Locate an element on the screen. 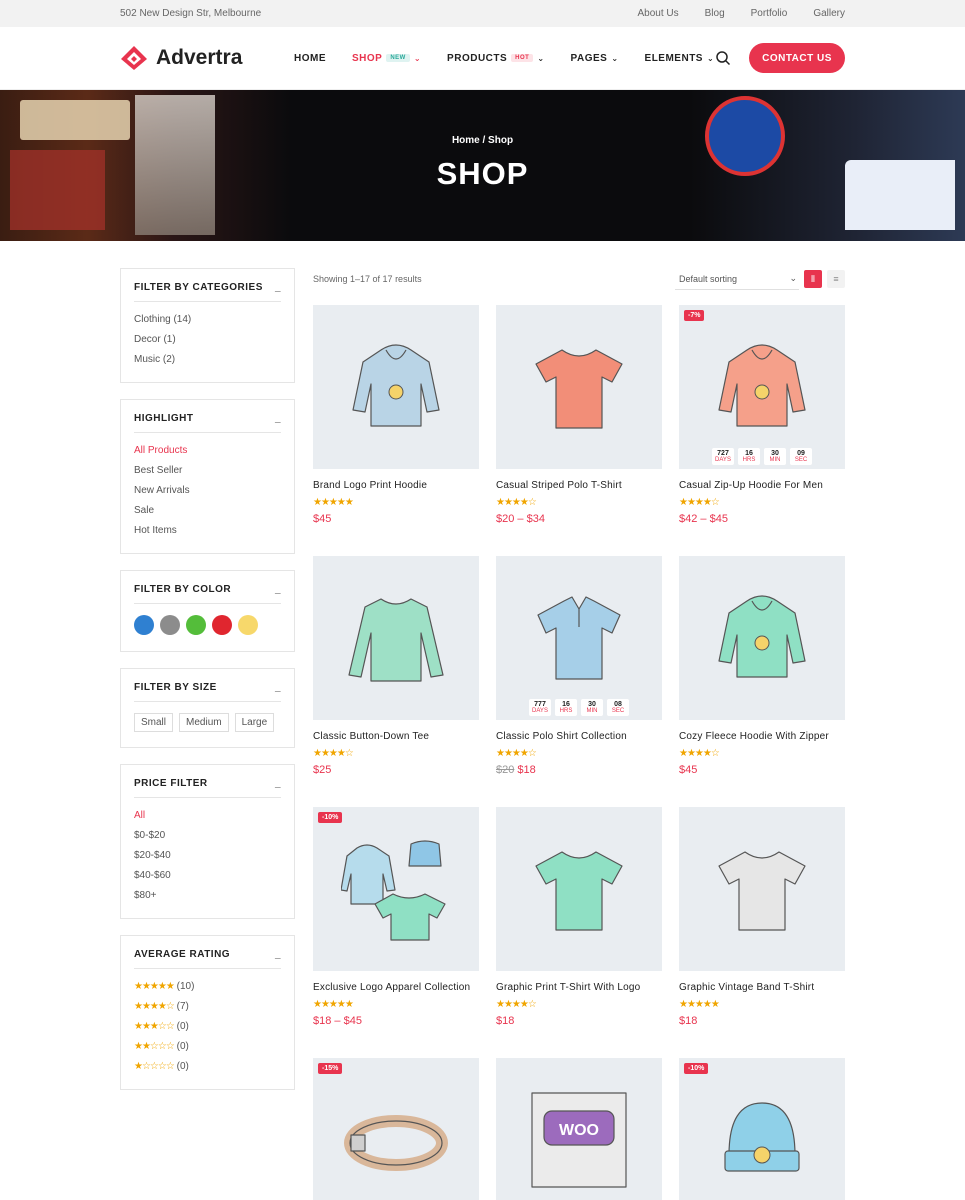 This screenshot has height=1200, width=965. price-option: $0-$20 is located at coordinates (207, 836).